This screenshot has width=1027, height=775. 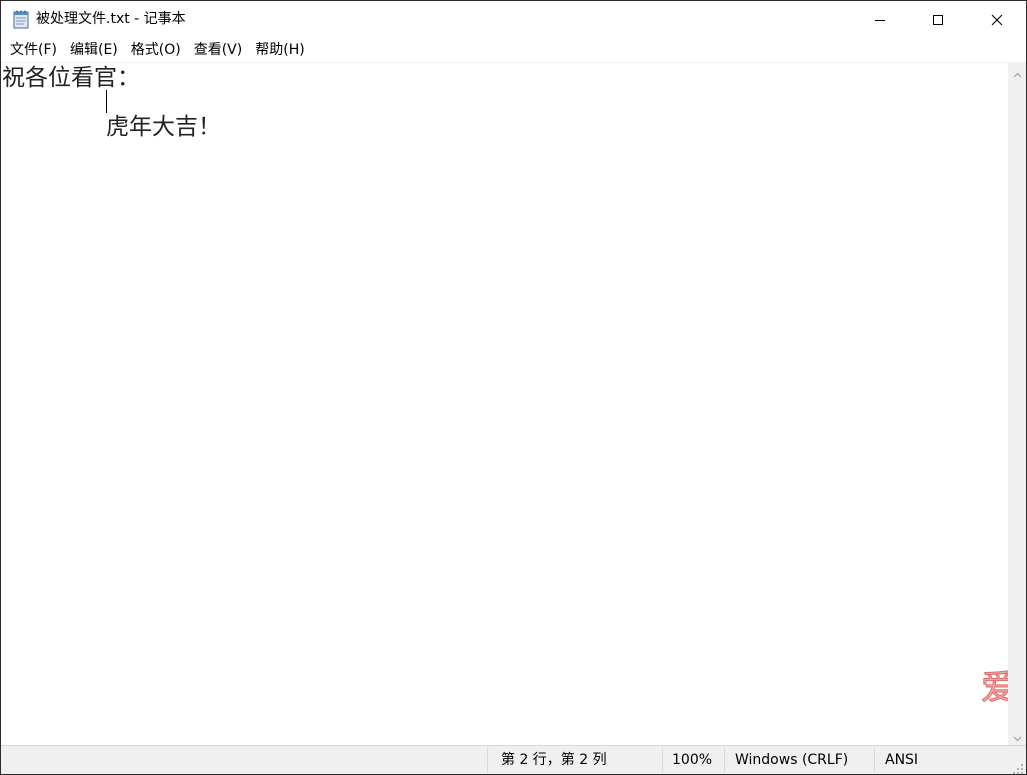 What do you see at coordinates (93, 50) in the screenshot?
I see `menu-edit: 编辑(E)` at bounding box center [93, 50].